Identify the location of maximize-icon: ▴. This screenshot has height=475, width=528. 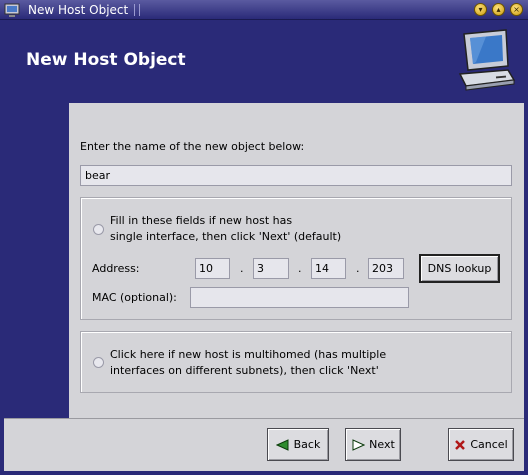
(498, 9).